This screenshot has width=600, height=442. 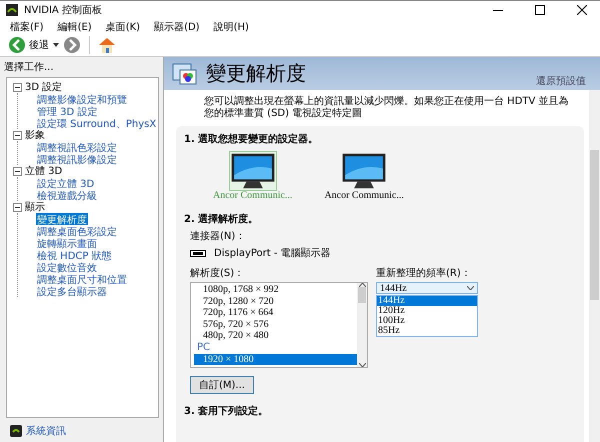 What do you see at coordinates (82, 279) in the screenshot?
I see `tree-item: 調整桌面尺寸和位置` at bounding box center [82, 279].